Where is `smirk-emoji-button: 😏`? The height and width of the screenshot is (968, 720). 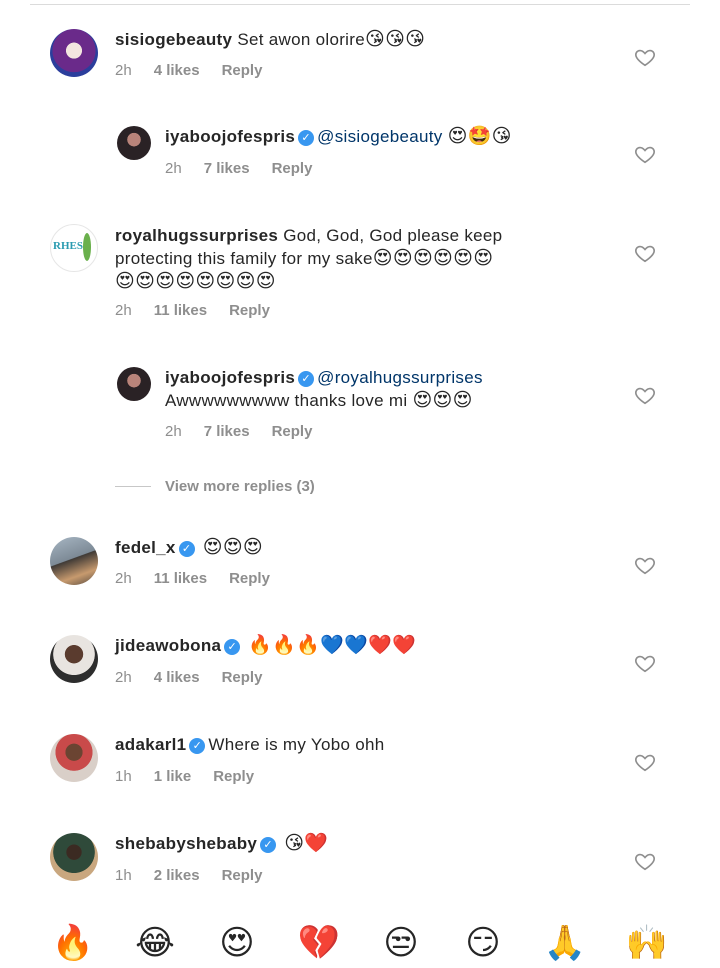 smirk-emoji-button: 😏 is located at coordinates (483, 943).